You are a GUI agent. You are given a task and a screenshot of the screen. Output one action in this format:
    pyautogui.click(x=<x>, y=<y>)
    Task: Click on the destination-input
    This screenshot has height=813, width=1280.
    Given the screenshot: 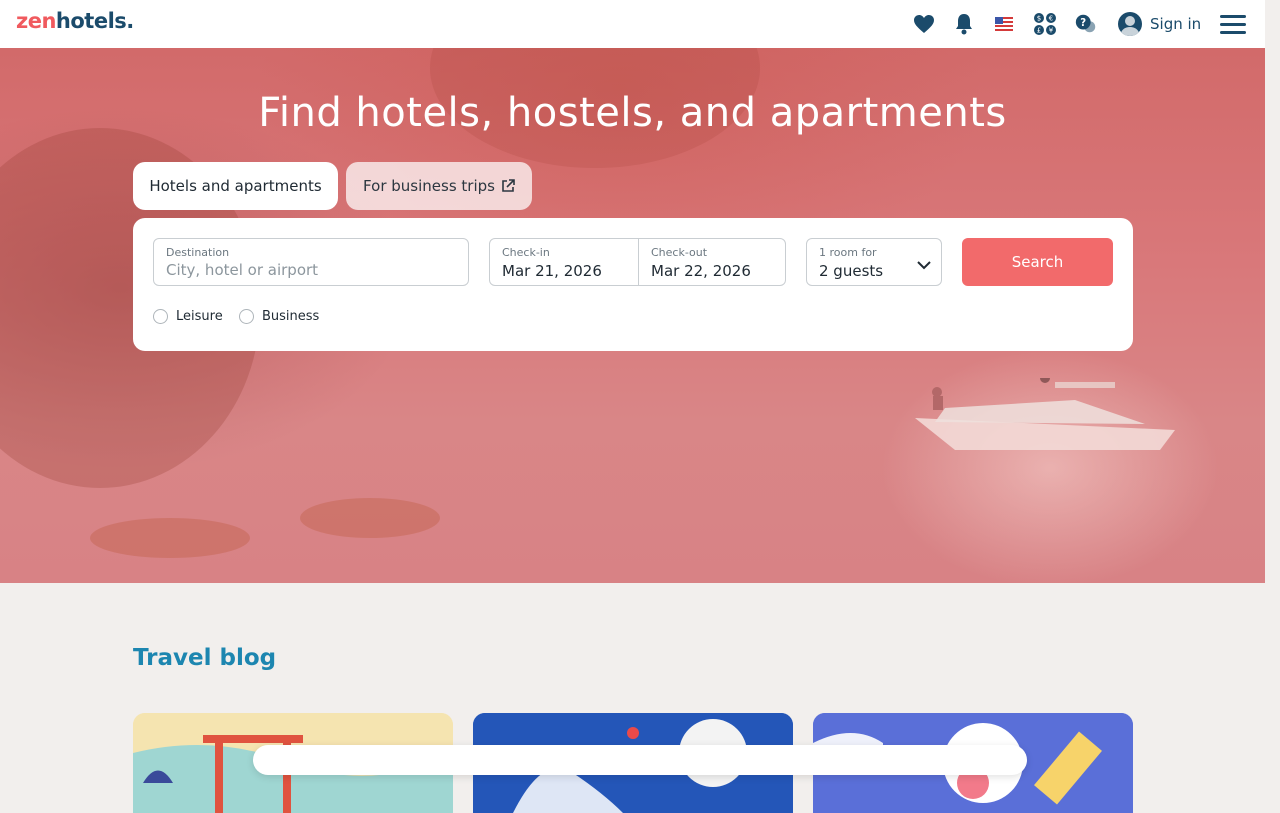 What is the action you would take?
    pyautogui.click(x=311, y=270)
    